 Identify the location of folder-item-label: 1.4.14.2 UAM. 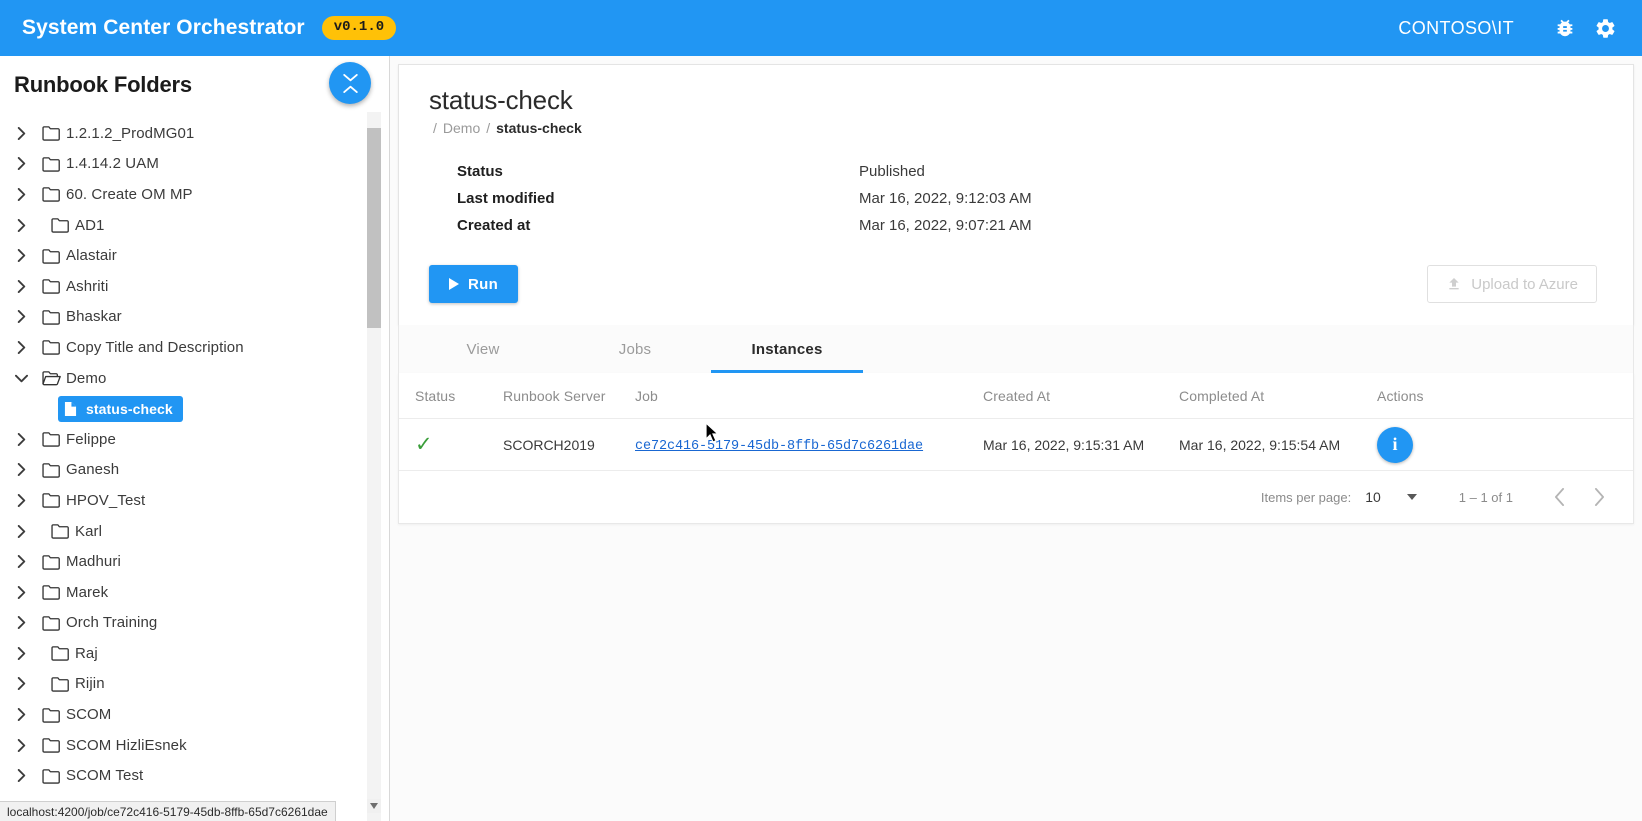
(112, 164).